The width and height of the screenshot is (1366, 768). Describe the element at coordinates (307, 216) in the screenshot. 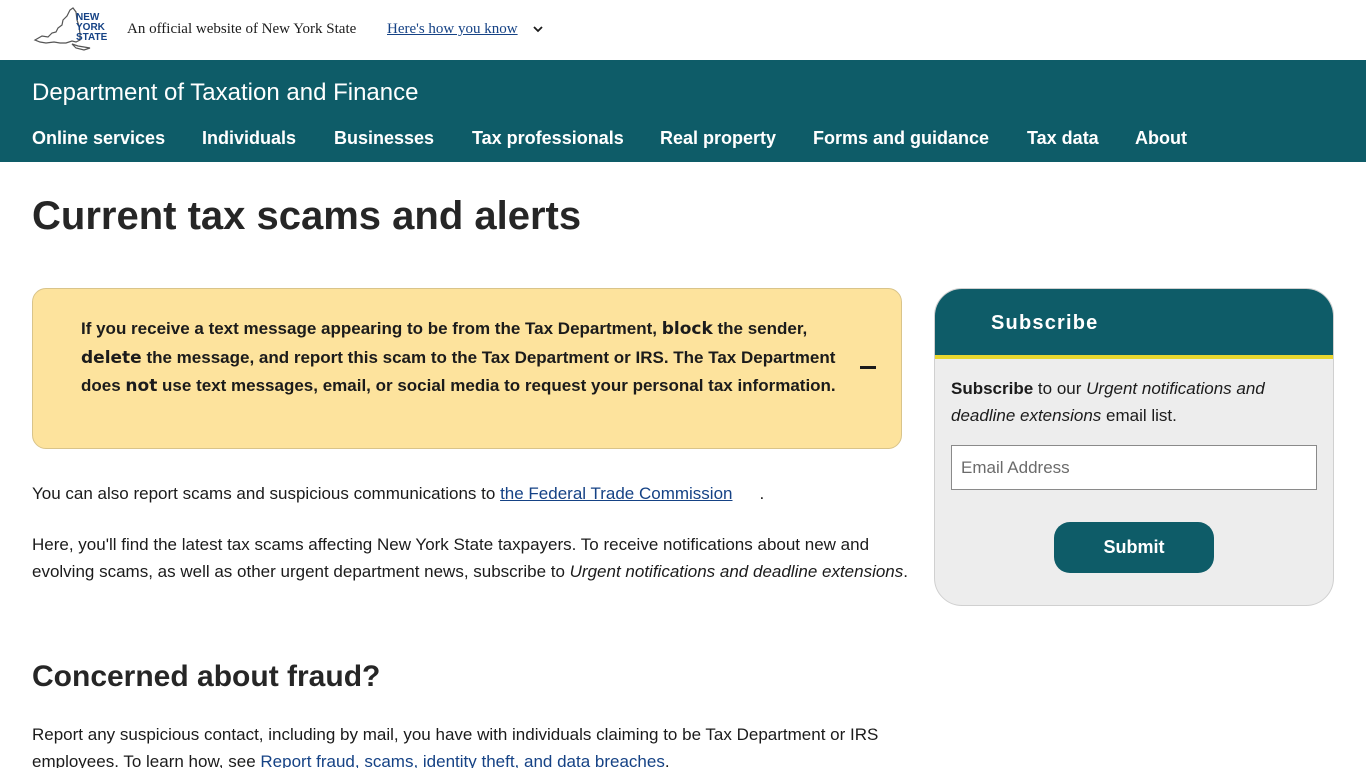

I see `page-title: Current tax scams and alerts` at that location.